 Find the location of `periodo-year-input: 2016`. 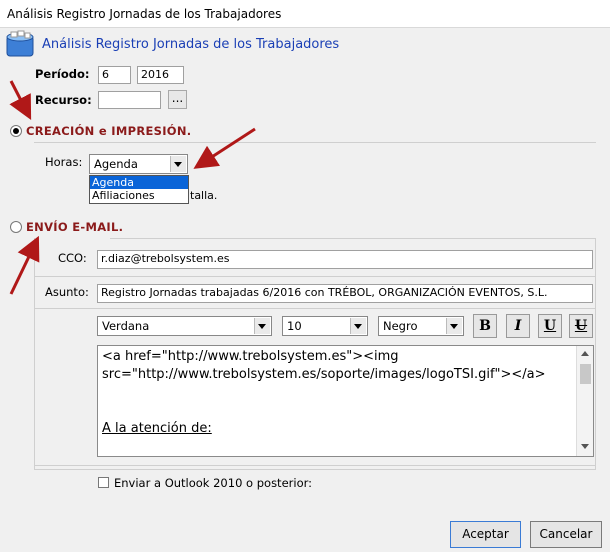

periodo-year-input: 2016 is located at coordinates (160, 75).